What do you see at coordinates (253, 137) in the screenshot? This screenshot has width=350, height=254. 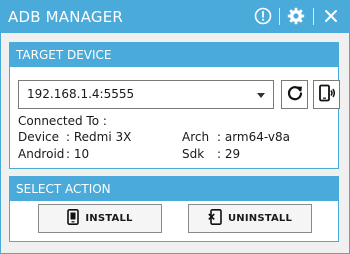 I see `arch-value: : arm64-v8a` at bounding box center [253, 137].